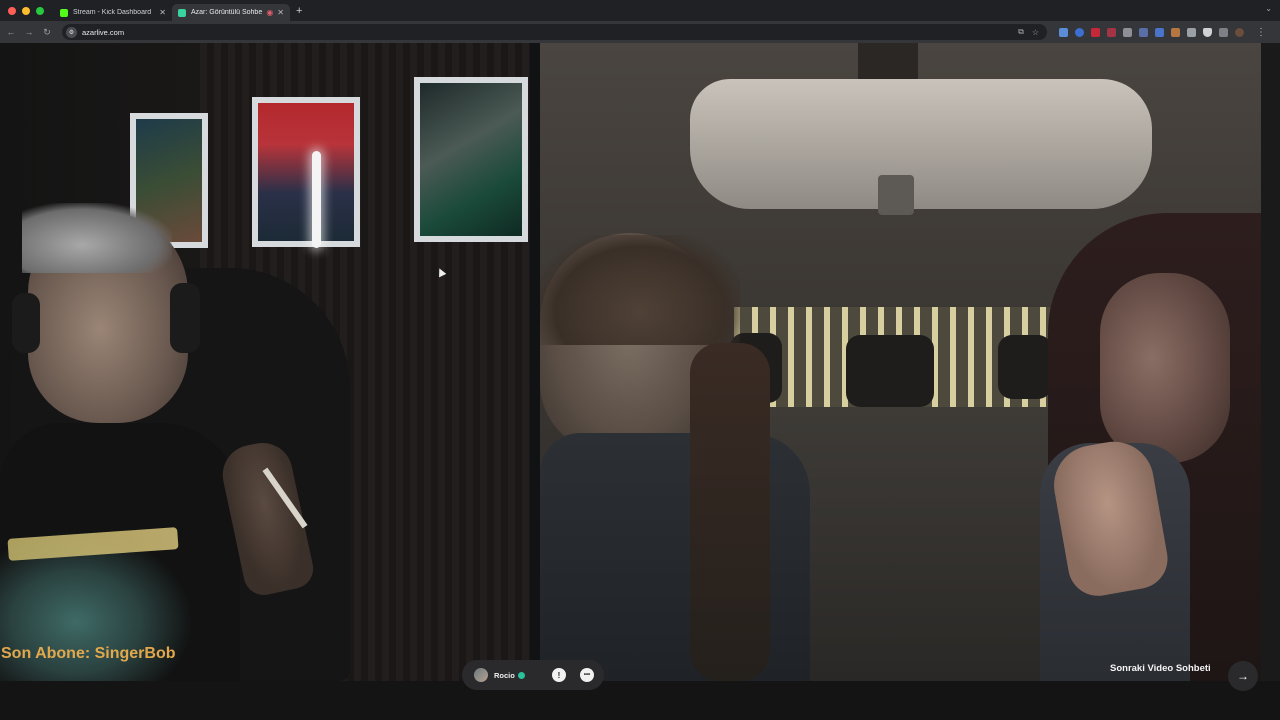 This screenshot has width=1280, height=720. Describe the element at coordinates (1268, 8) in the screenshot. I see `tab-search-chevron-icon: ⌄` at that location.